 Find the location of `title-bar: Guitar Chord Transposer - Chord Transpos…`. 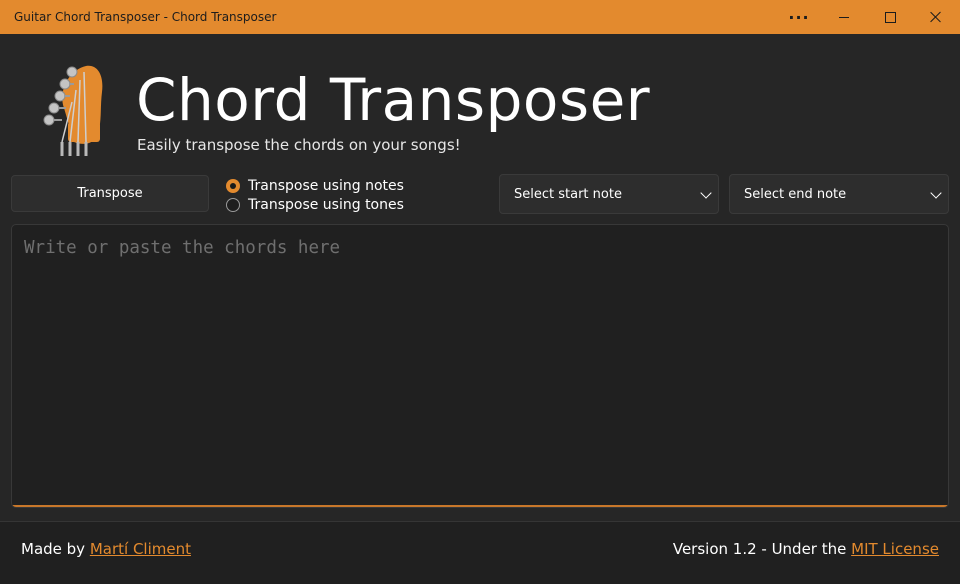

title-bar: Guitar Chord Transposer - Chord Transpos… is located at coordinates (480, 17).